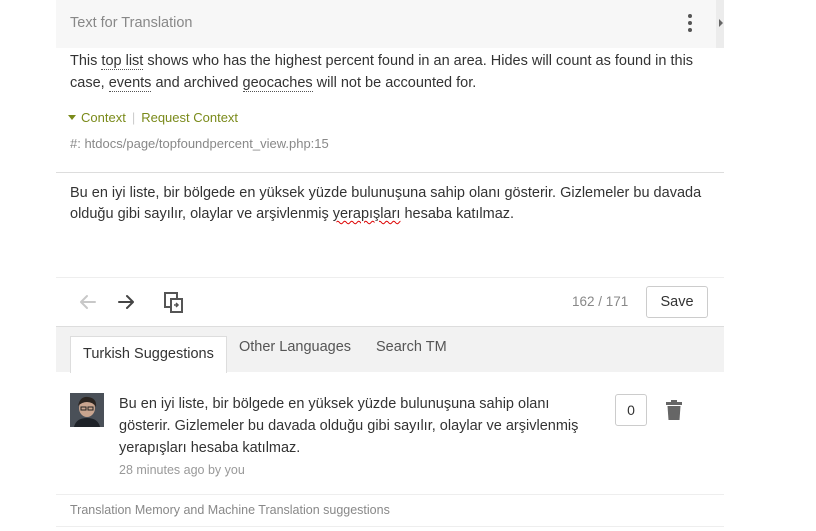 The width and height of the screenshot is (816, 531). I want to click on vote-count: 0, so click(631, 410).